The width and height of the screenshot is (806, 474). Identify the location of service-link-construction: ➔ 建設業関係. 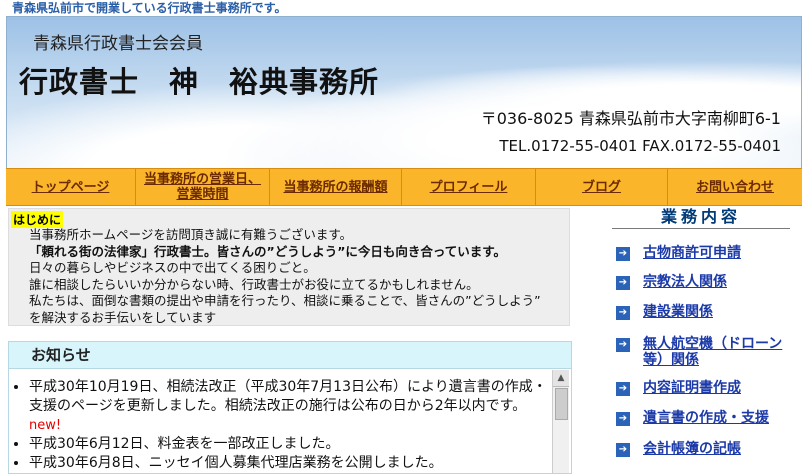
(709, 312).